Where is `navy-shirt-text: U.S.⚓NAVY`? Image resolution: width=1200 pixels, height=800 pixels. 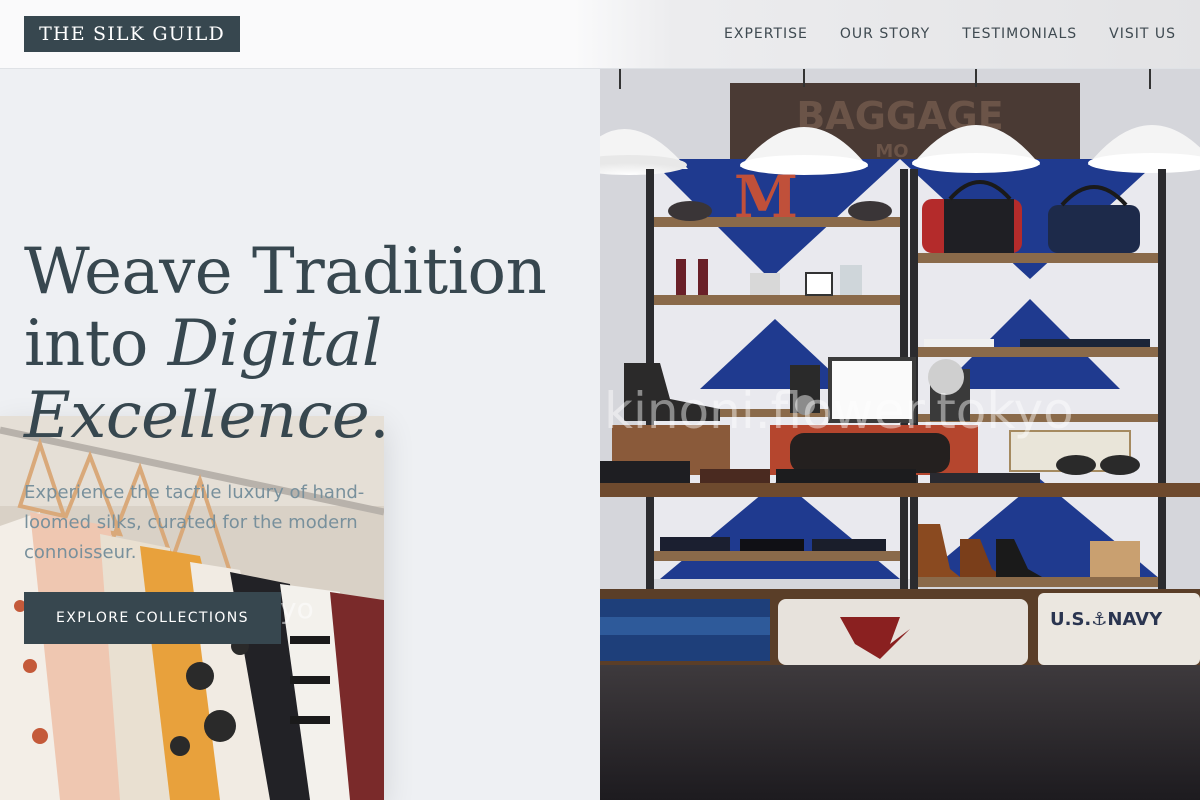
navy-shirt-text: U.S.⚓NAVY is located at coordinates (1106, 619).